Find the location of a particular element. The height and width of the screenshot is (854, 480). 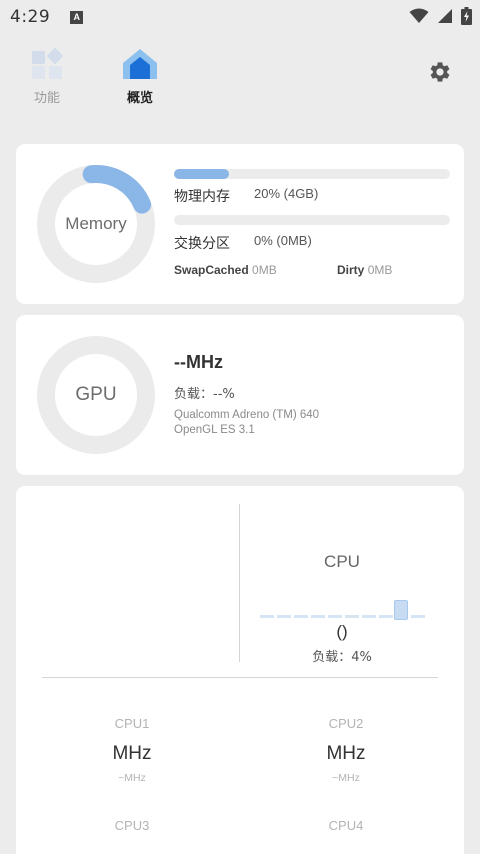

status-bar: 4:29 A is located at coordinates (240, 17).